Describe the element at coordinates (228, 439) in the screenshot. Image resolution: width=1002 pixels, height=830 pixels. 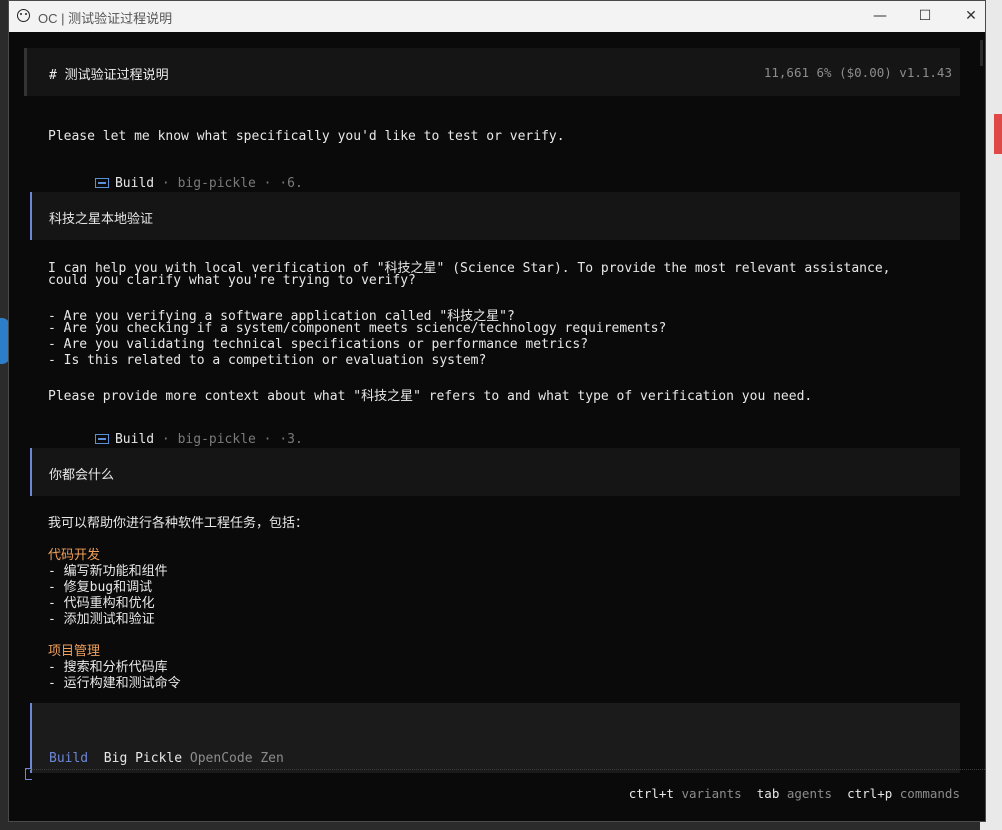
I see `meta-model: · big-pickle · ·3.` at that location.